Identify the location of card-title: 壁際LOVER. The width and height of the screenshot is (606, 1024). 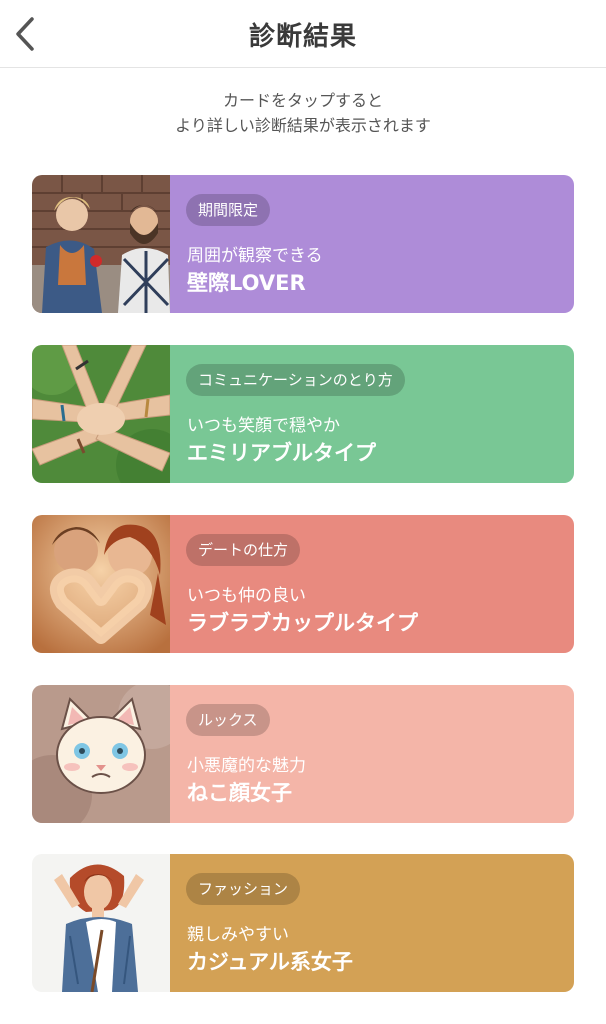
(246, 283).